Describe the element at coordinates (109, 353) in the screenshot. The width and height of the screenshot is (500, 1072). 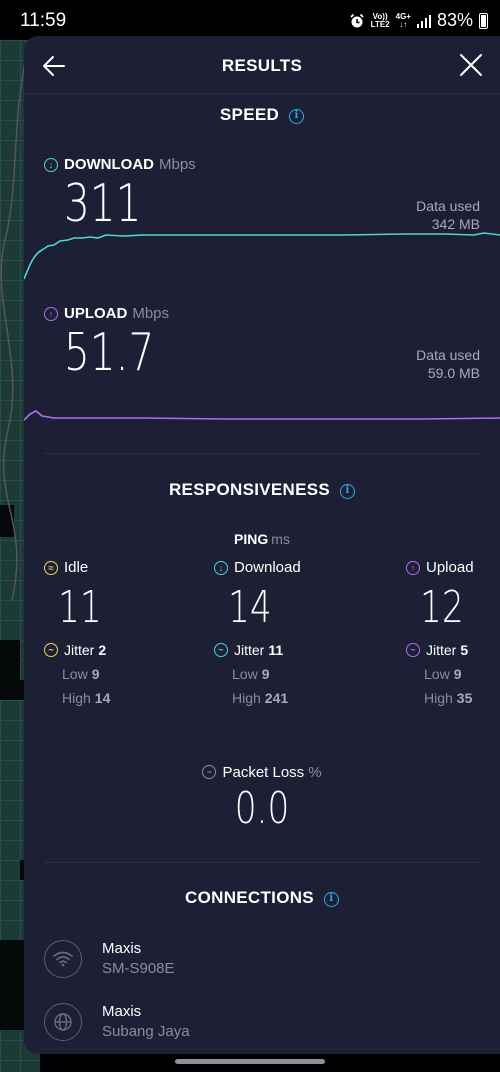
I see `upload-speed-value: 51.7` at that location.